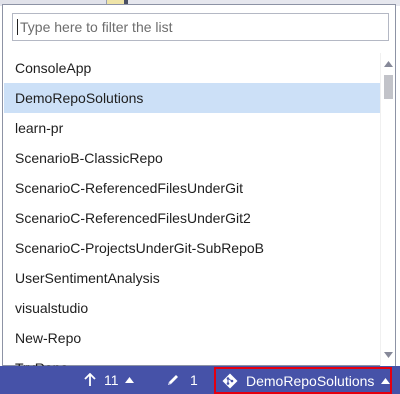 The height and width of the screenshot is (394, 400). What do you see at coordinates (388, 355) in the screenshot?
I see `scroll-down-arrow-icon` at bounding box center [388, 355].